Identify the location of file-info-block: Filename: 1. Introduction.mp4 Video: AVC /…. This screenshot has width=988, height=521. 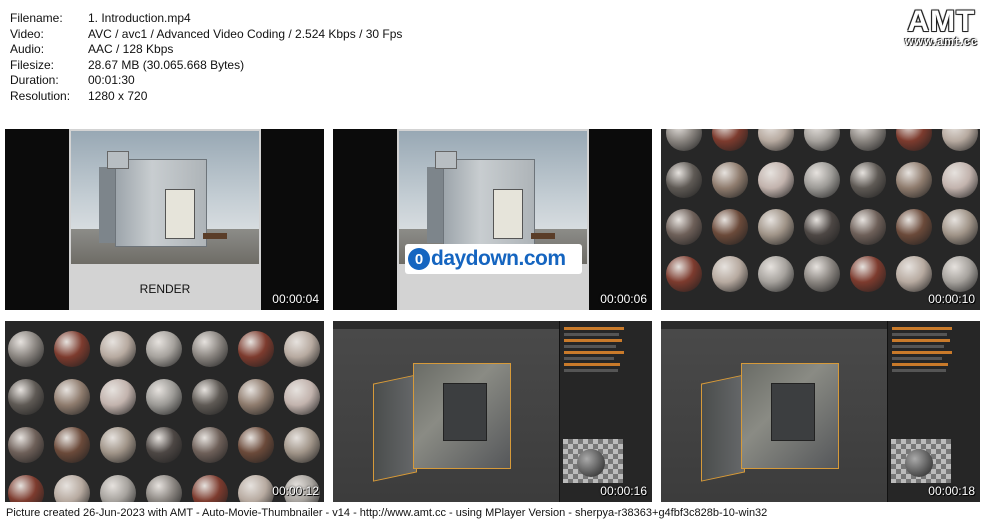
(206, 57).